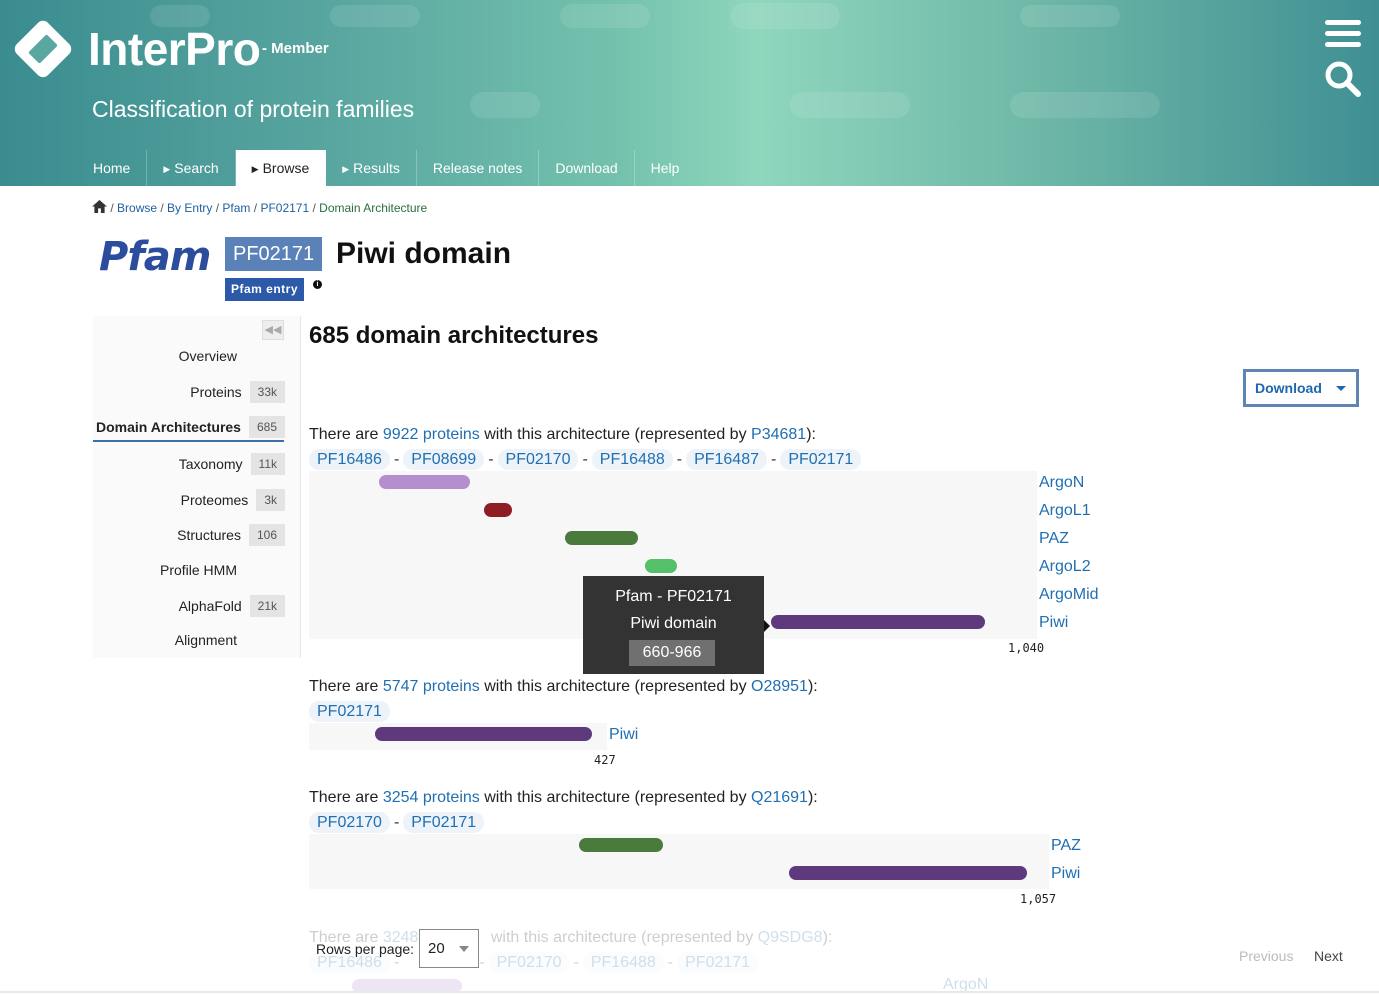  I want to click on sidebar-item-proteins: Proteins 33k, so click(142, 392).